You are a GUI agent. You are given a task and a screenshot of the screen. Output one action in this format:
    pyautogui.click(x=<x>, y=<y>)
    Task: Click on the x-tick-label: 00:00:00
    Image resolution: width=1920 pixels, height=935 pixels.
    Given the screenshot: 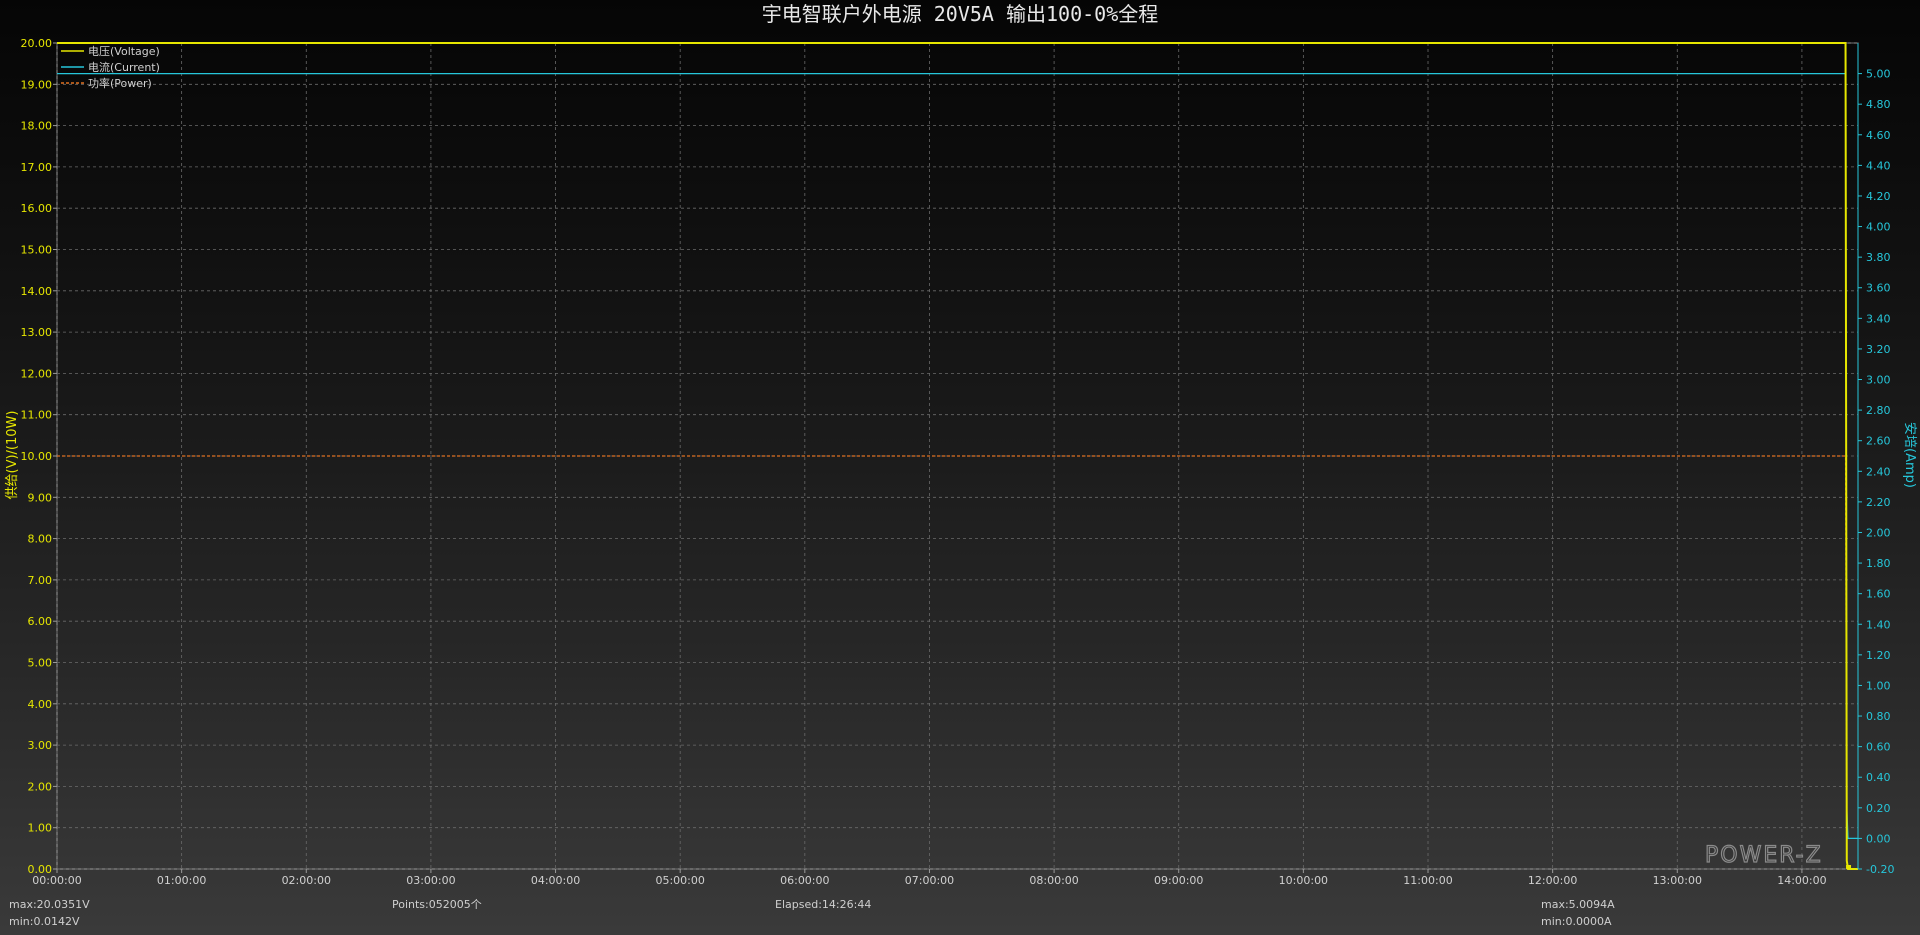 What is the action you would take?
    pyautogui.click(x=56, y=880)
    